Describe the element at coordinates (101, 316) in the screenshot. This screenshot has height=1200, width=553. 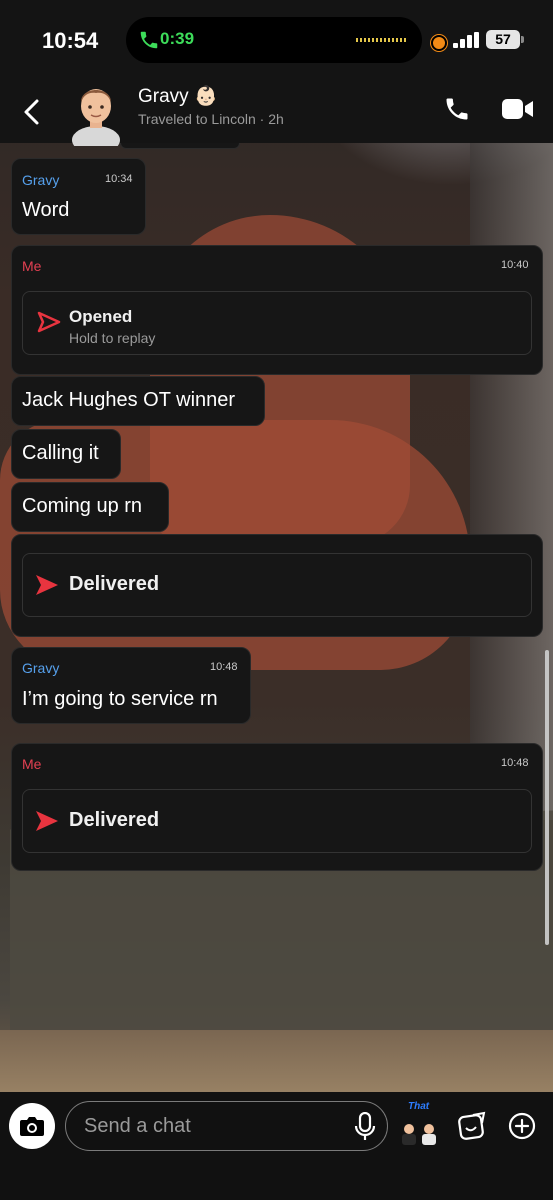
I see `snap-status: Opened` at that location.